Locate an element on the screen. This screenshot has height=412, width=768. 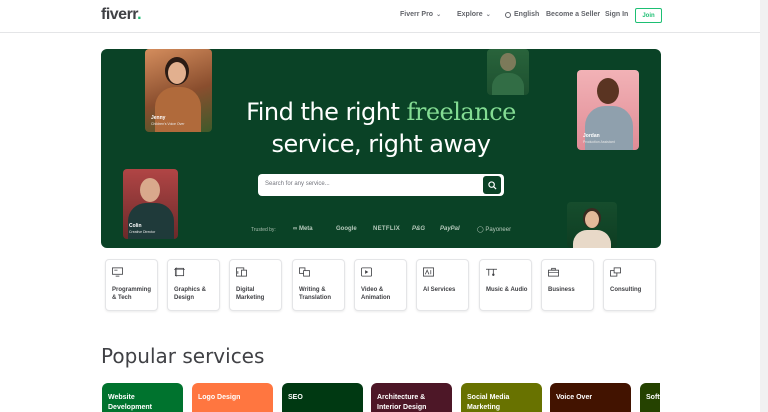
hero-title-accent: freelance is located at coordinates (461, 112).